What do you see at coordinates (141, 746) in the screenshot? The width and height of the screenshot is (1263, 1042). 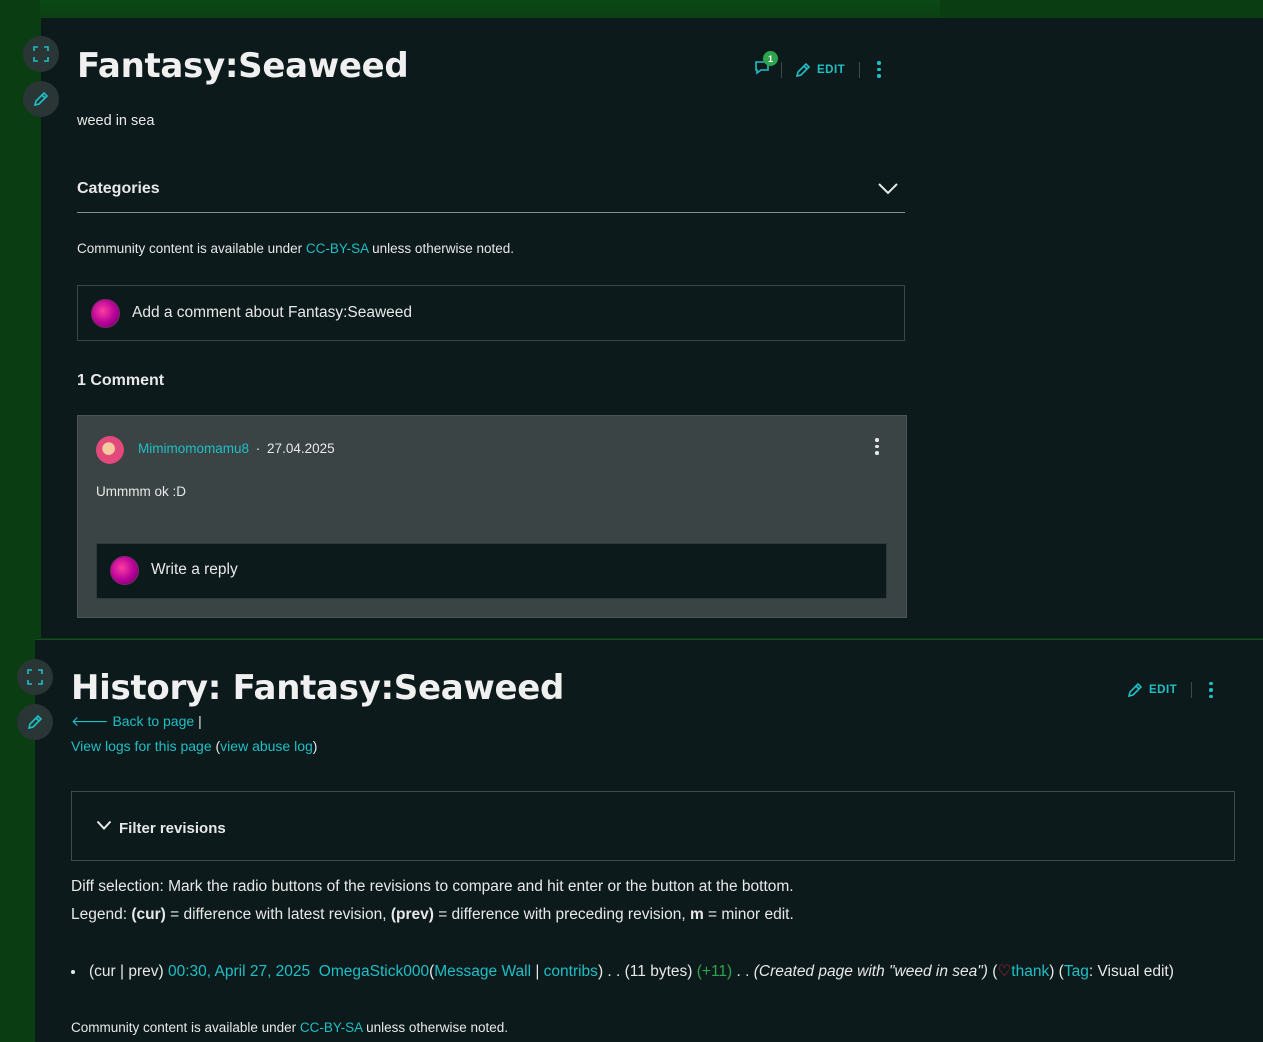 I see `view-logs-link: View logs for this page` at bounding box center [141, 746].